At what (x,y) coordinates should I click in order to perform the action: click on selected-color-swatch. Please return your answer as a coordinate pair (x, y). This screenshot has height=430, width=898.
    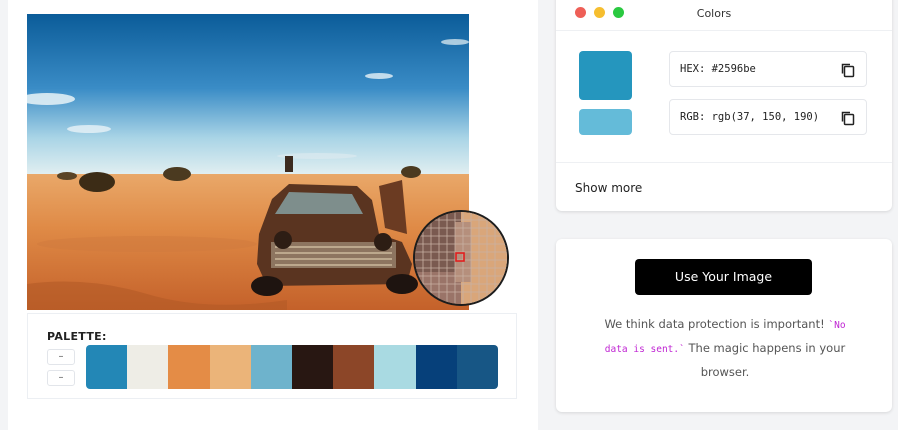
    Looking at the image, I should click on (605, 75).